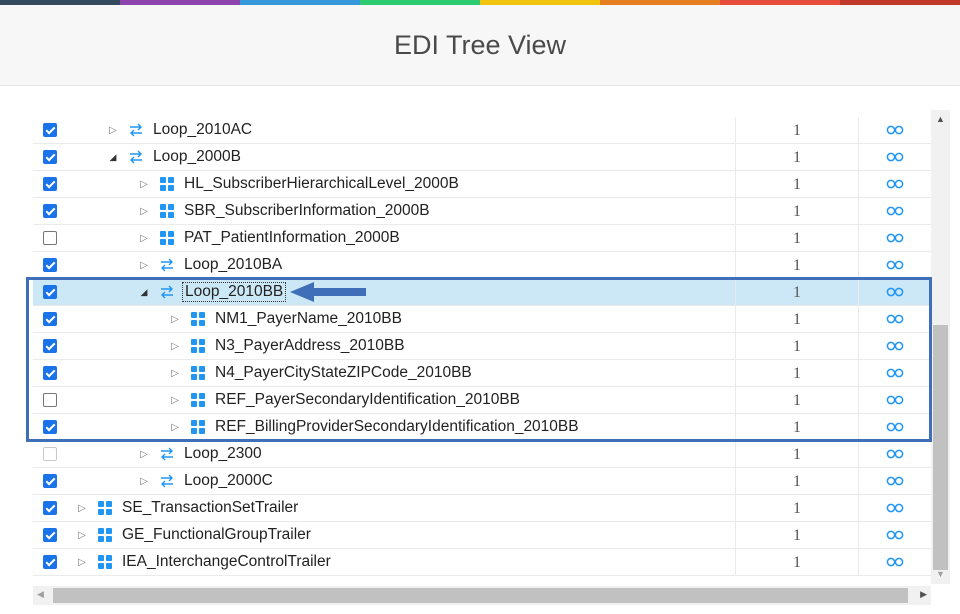 The height and width of the screenshot is (614, 960). Describe the element at coordinates (202, 130) in the screenshot. I see `tree-node-label: Loop_2010AC` at that location.